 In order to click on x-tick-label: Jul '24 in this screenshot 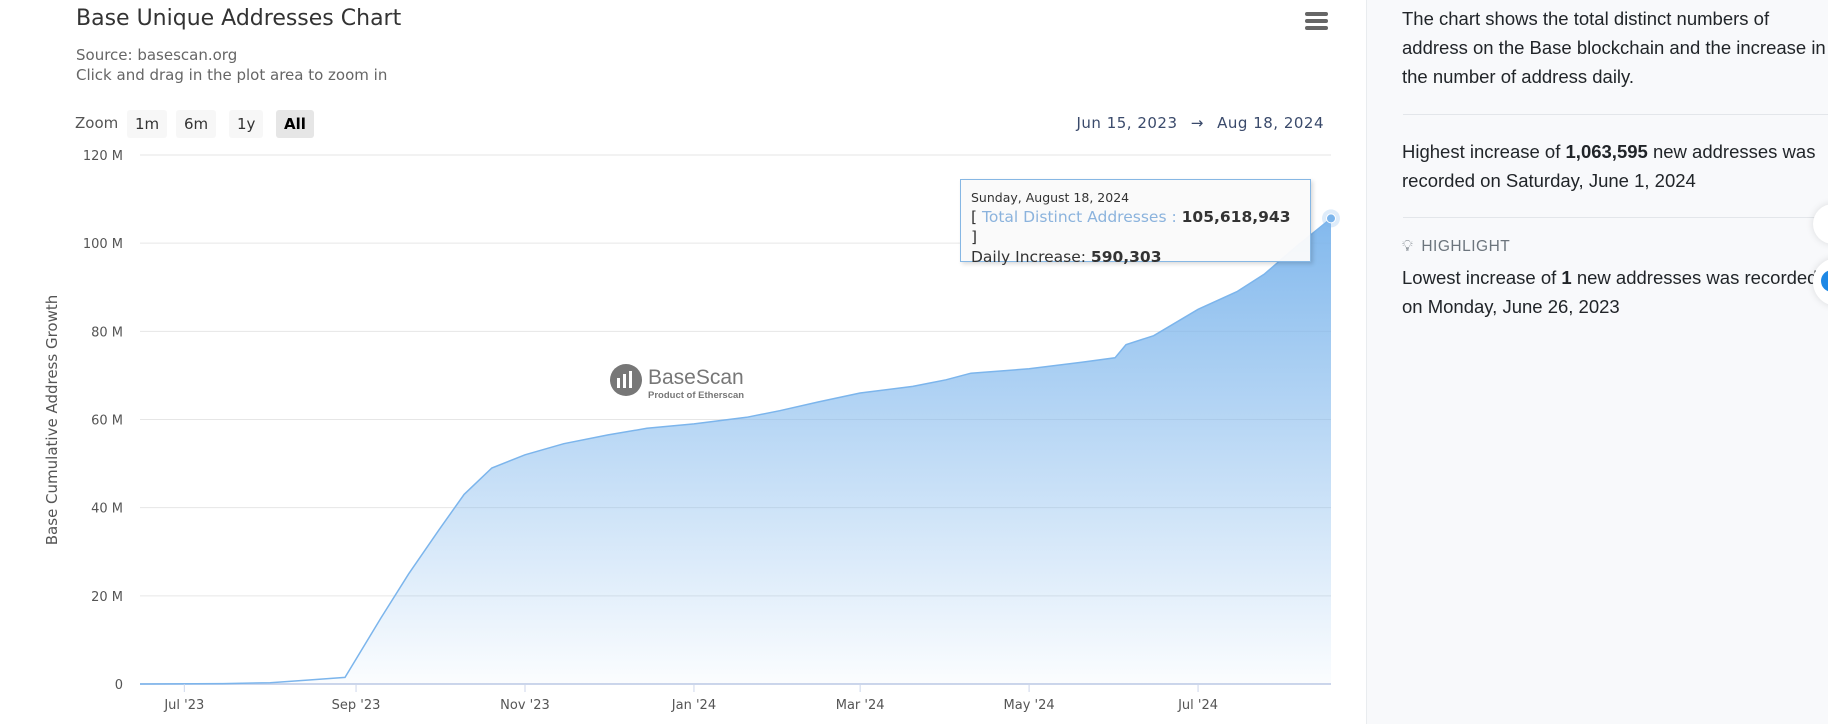, I will do `click(1197, 705)`.